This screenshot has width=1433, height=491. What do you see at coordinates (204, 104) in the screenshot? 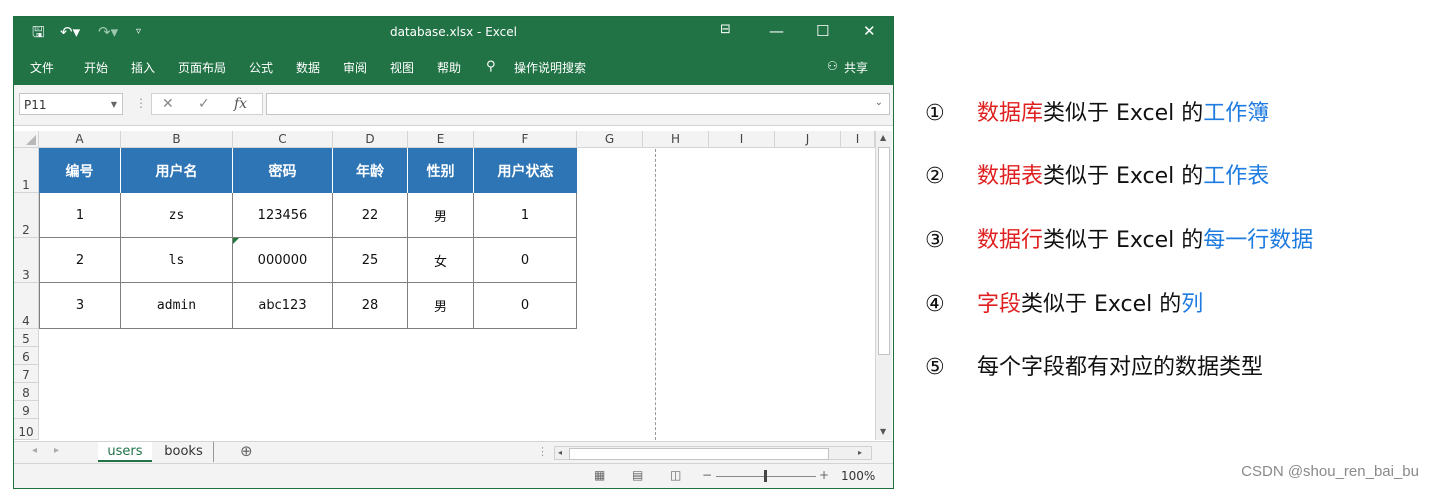
I see `enter-icon: ✓` at bounding box center [204, 104].